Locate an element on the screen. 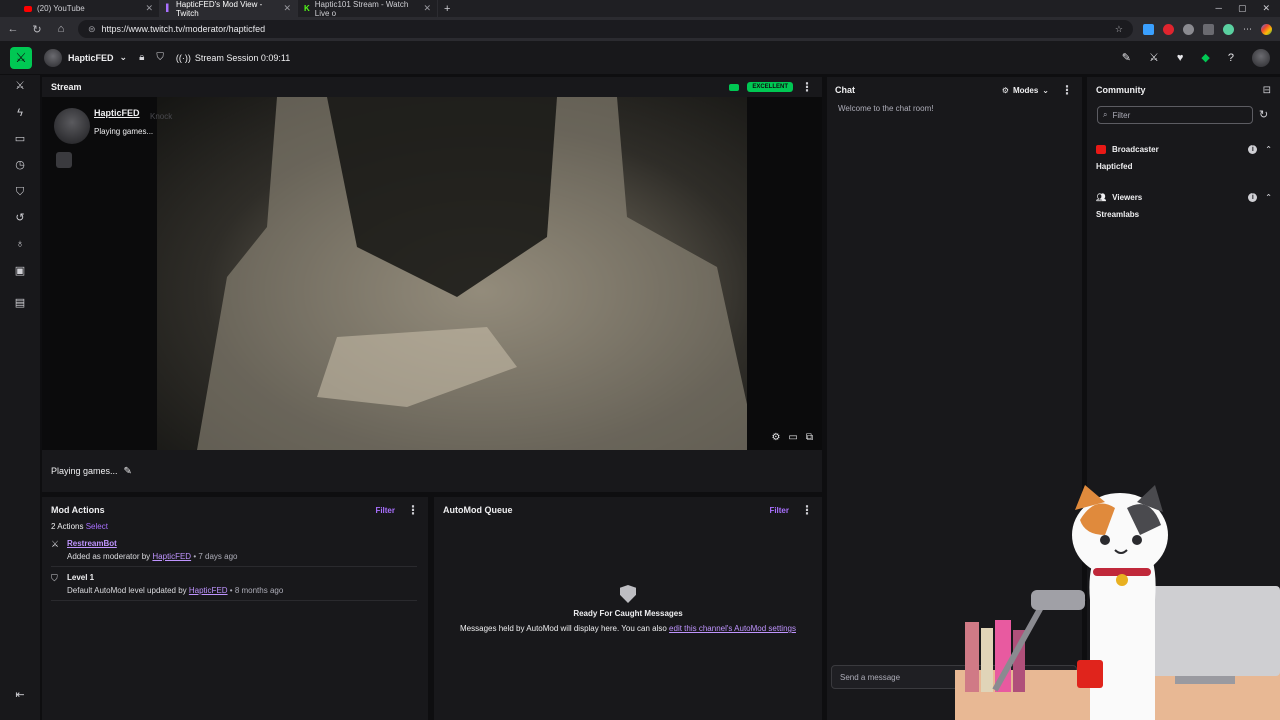  exit-icon: ⇤ is located at coordinates (20, 695).